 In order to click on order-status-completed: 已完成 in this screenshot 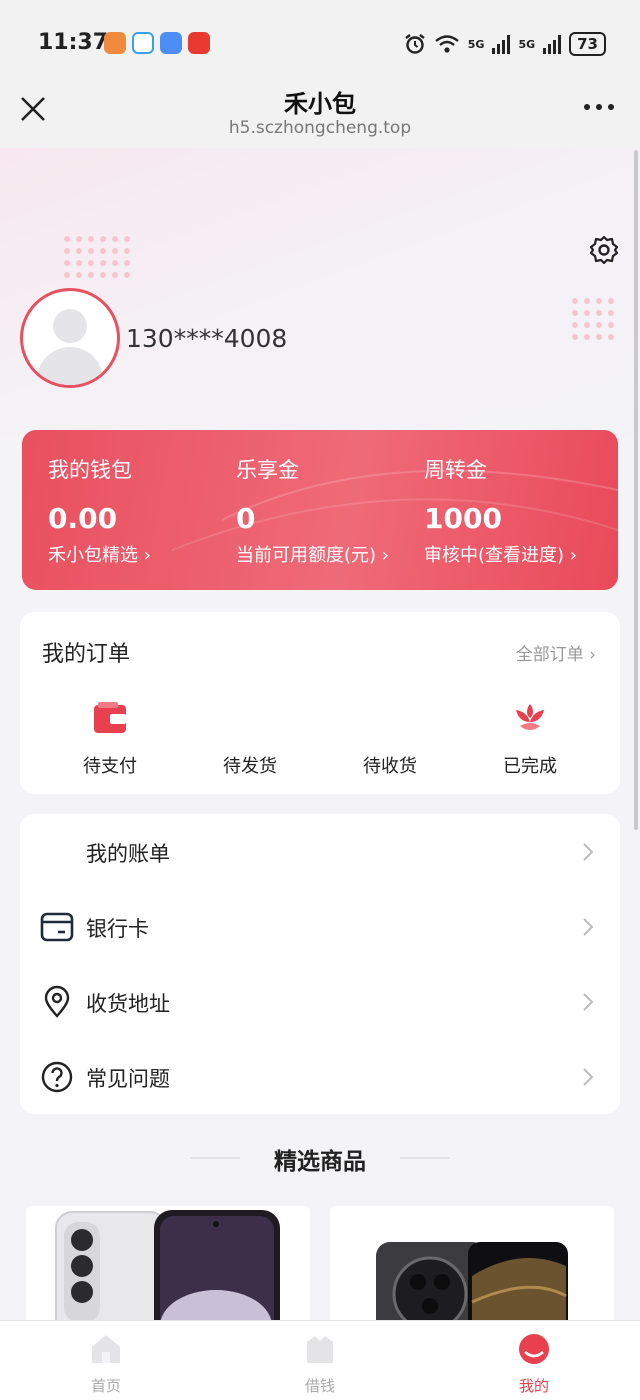, I will do `click(530, 738)`.